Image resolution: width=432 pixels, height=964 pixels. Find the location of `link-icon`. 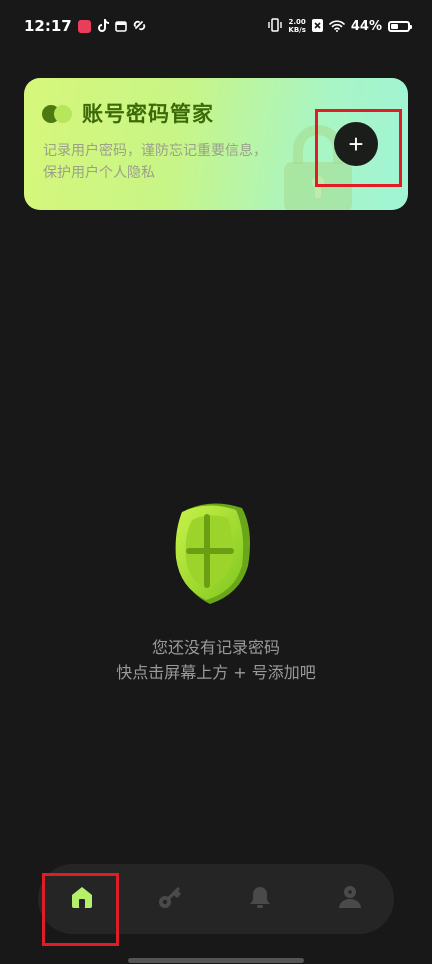

link-icon is located at coordinates (139, 26).